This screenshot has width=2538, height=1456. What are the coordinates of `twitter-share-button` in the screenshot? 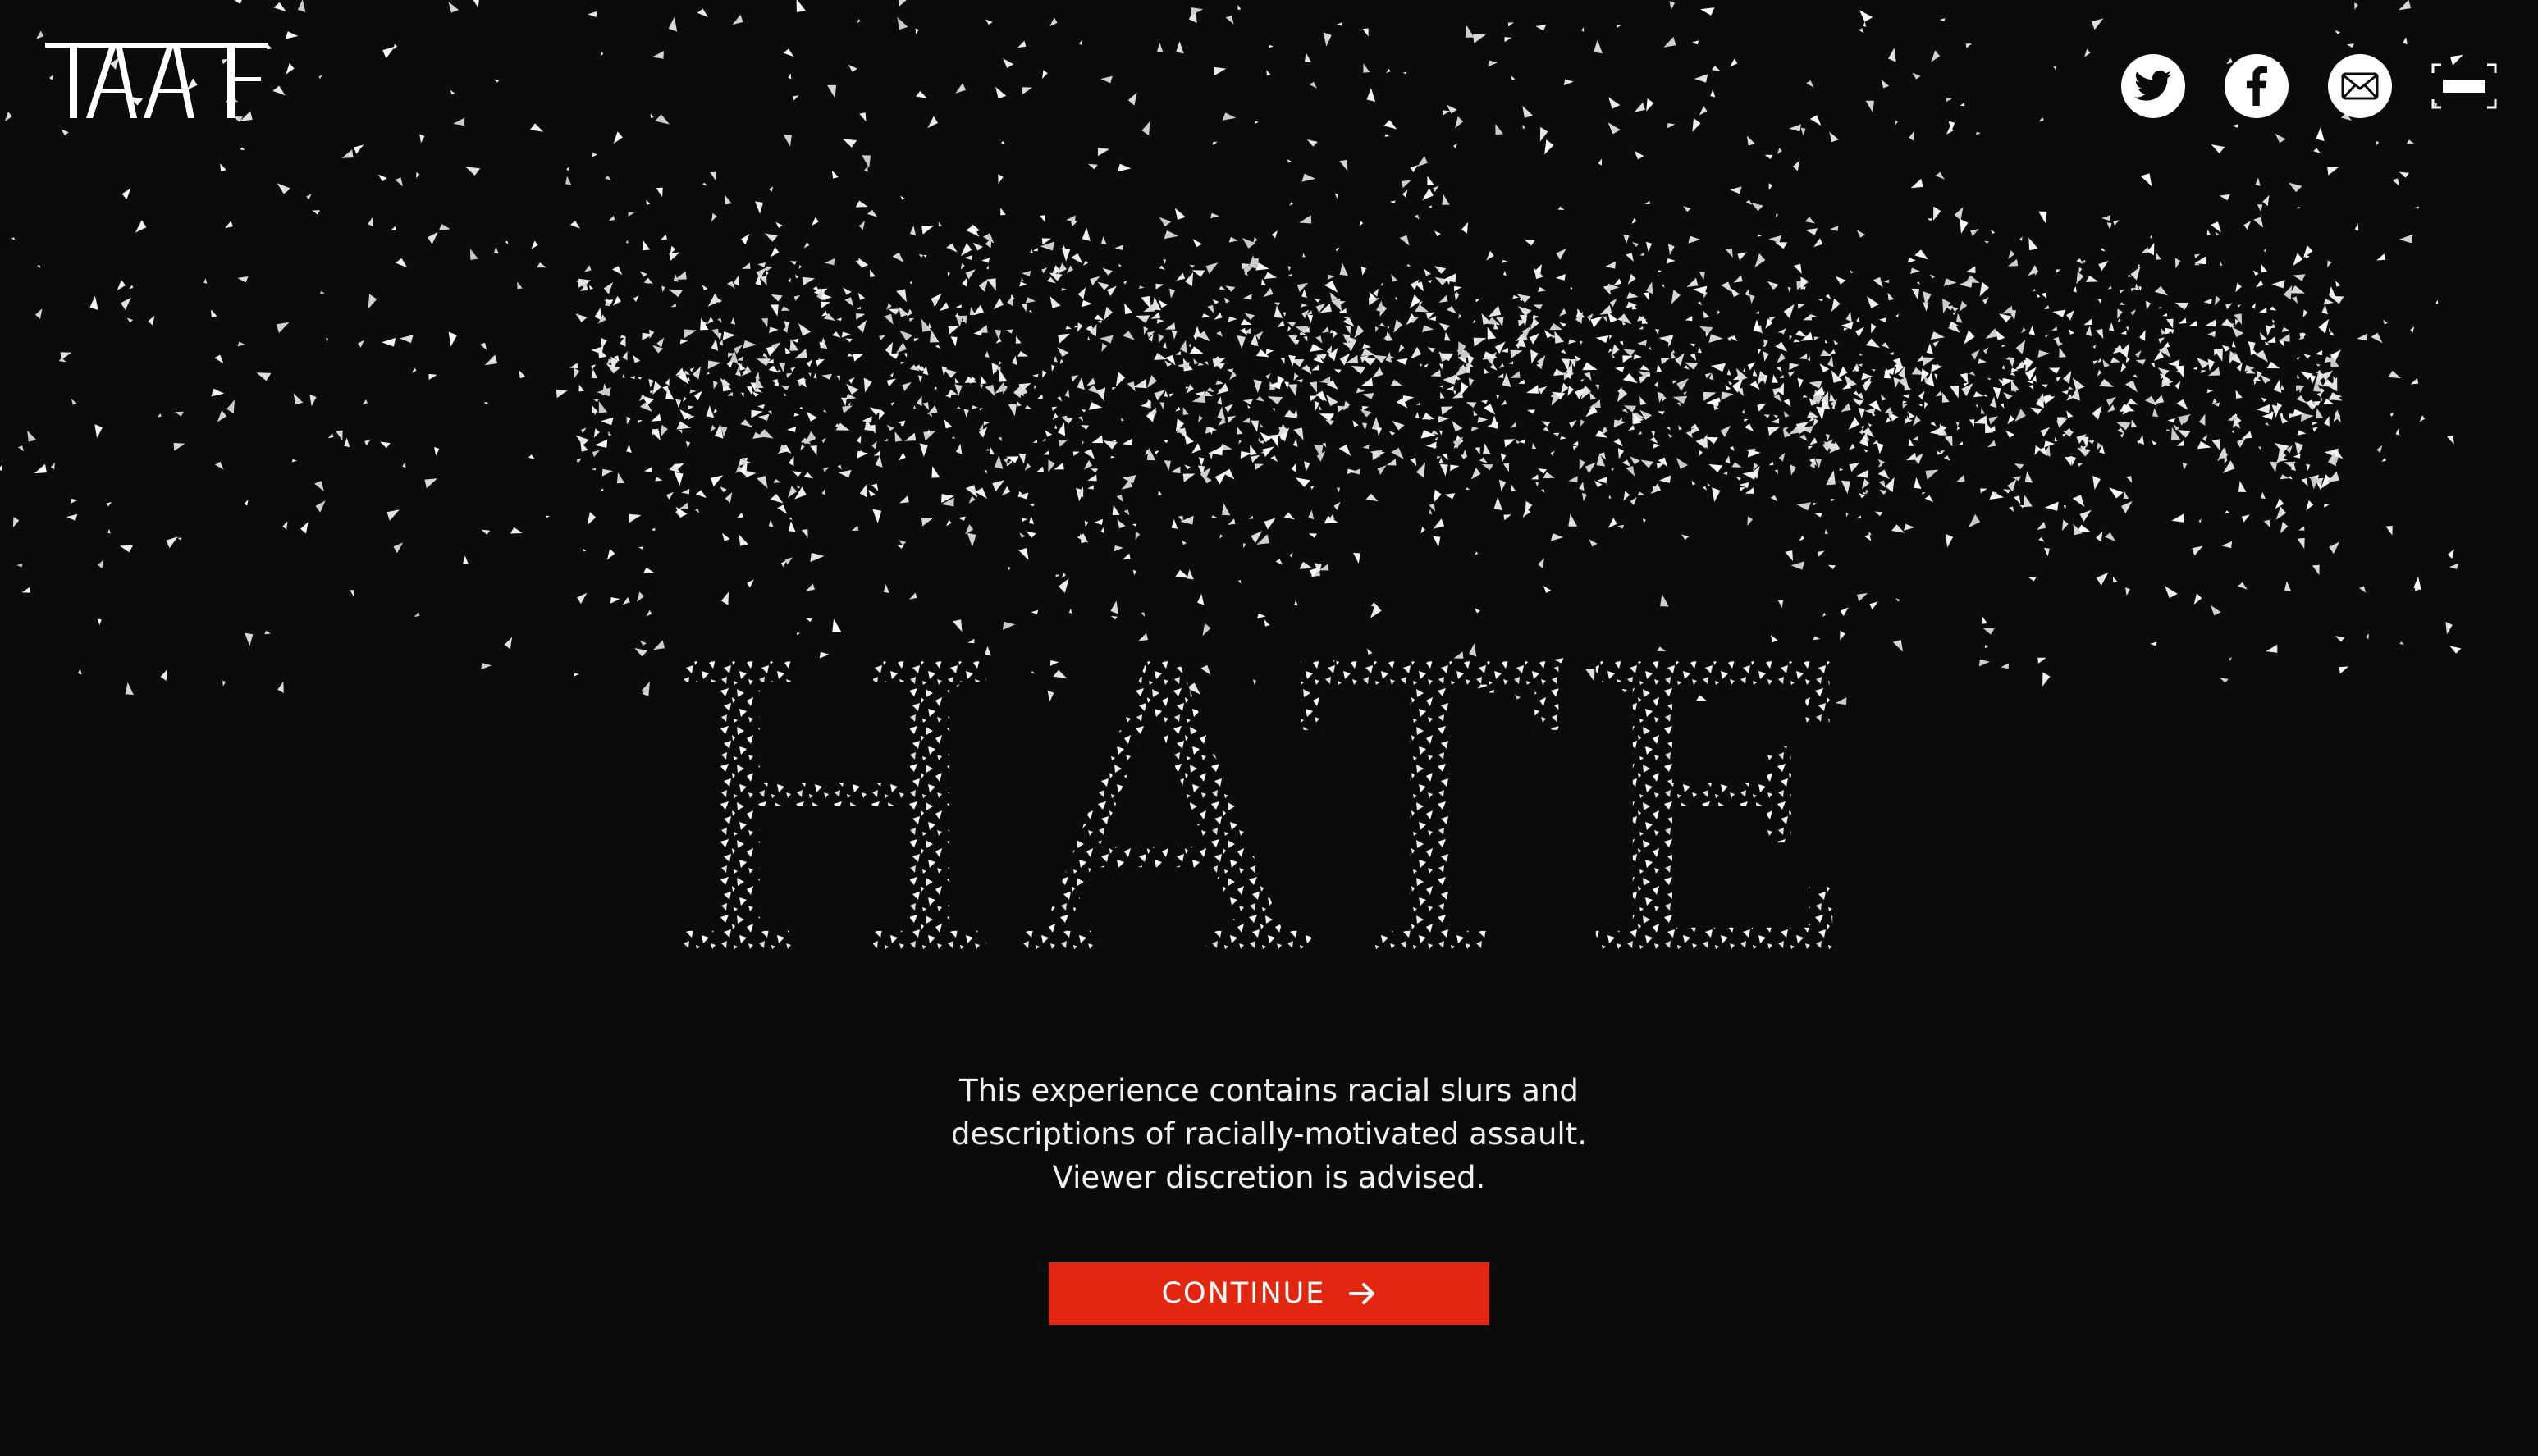 It's located at (2153, 86).